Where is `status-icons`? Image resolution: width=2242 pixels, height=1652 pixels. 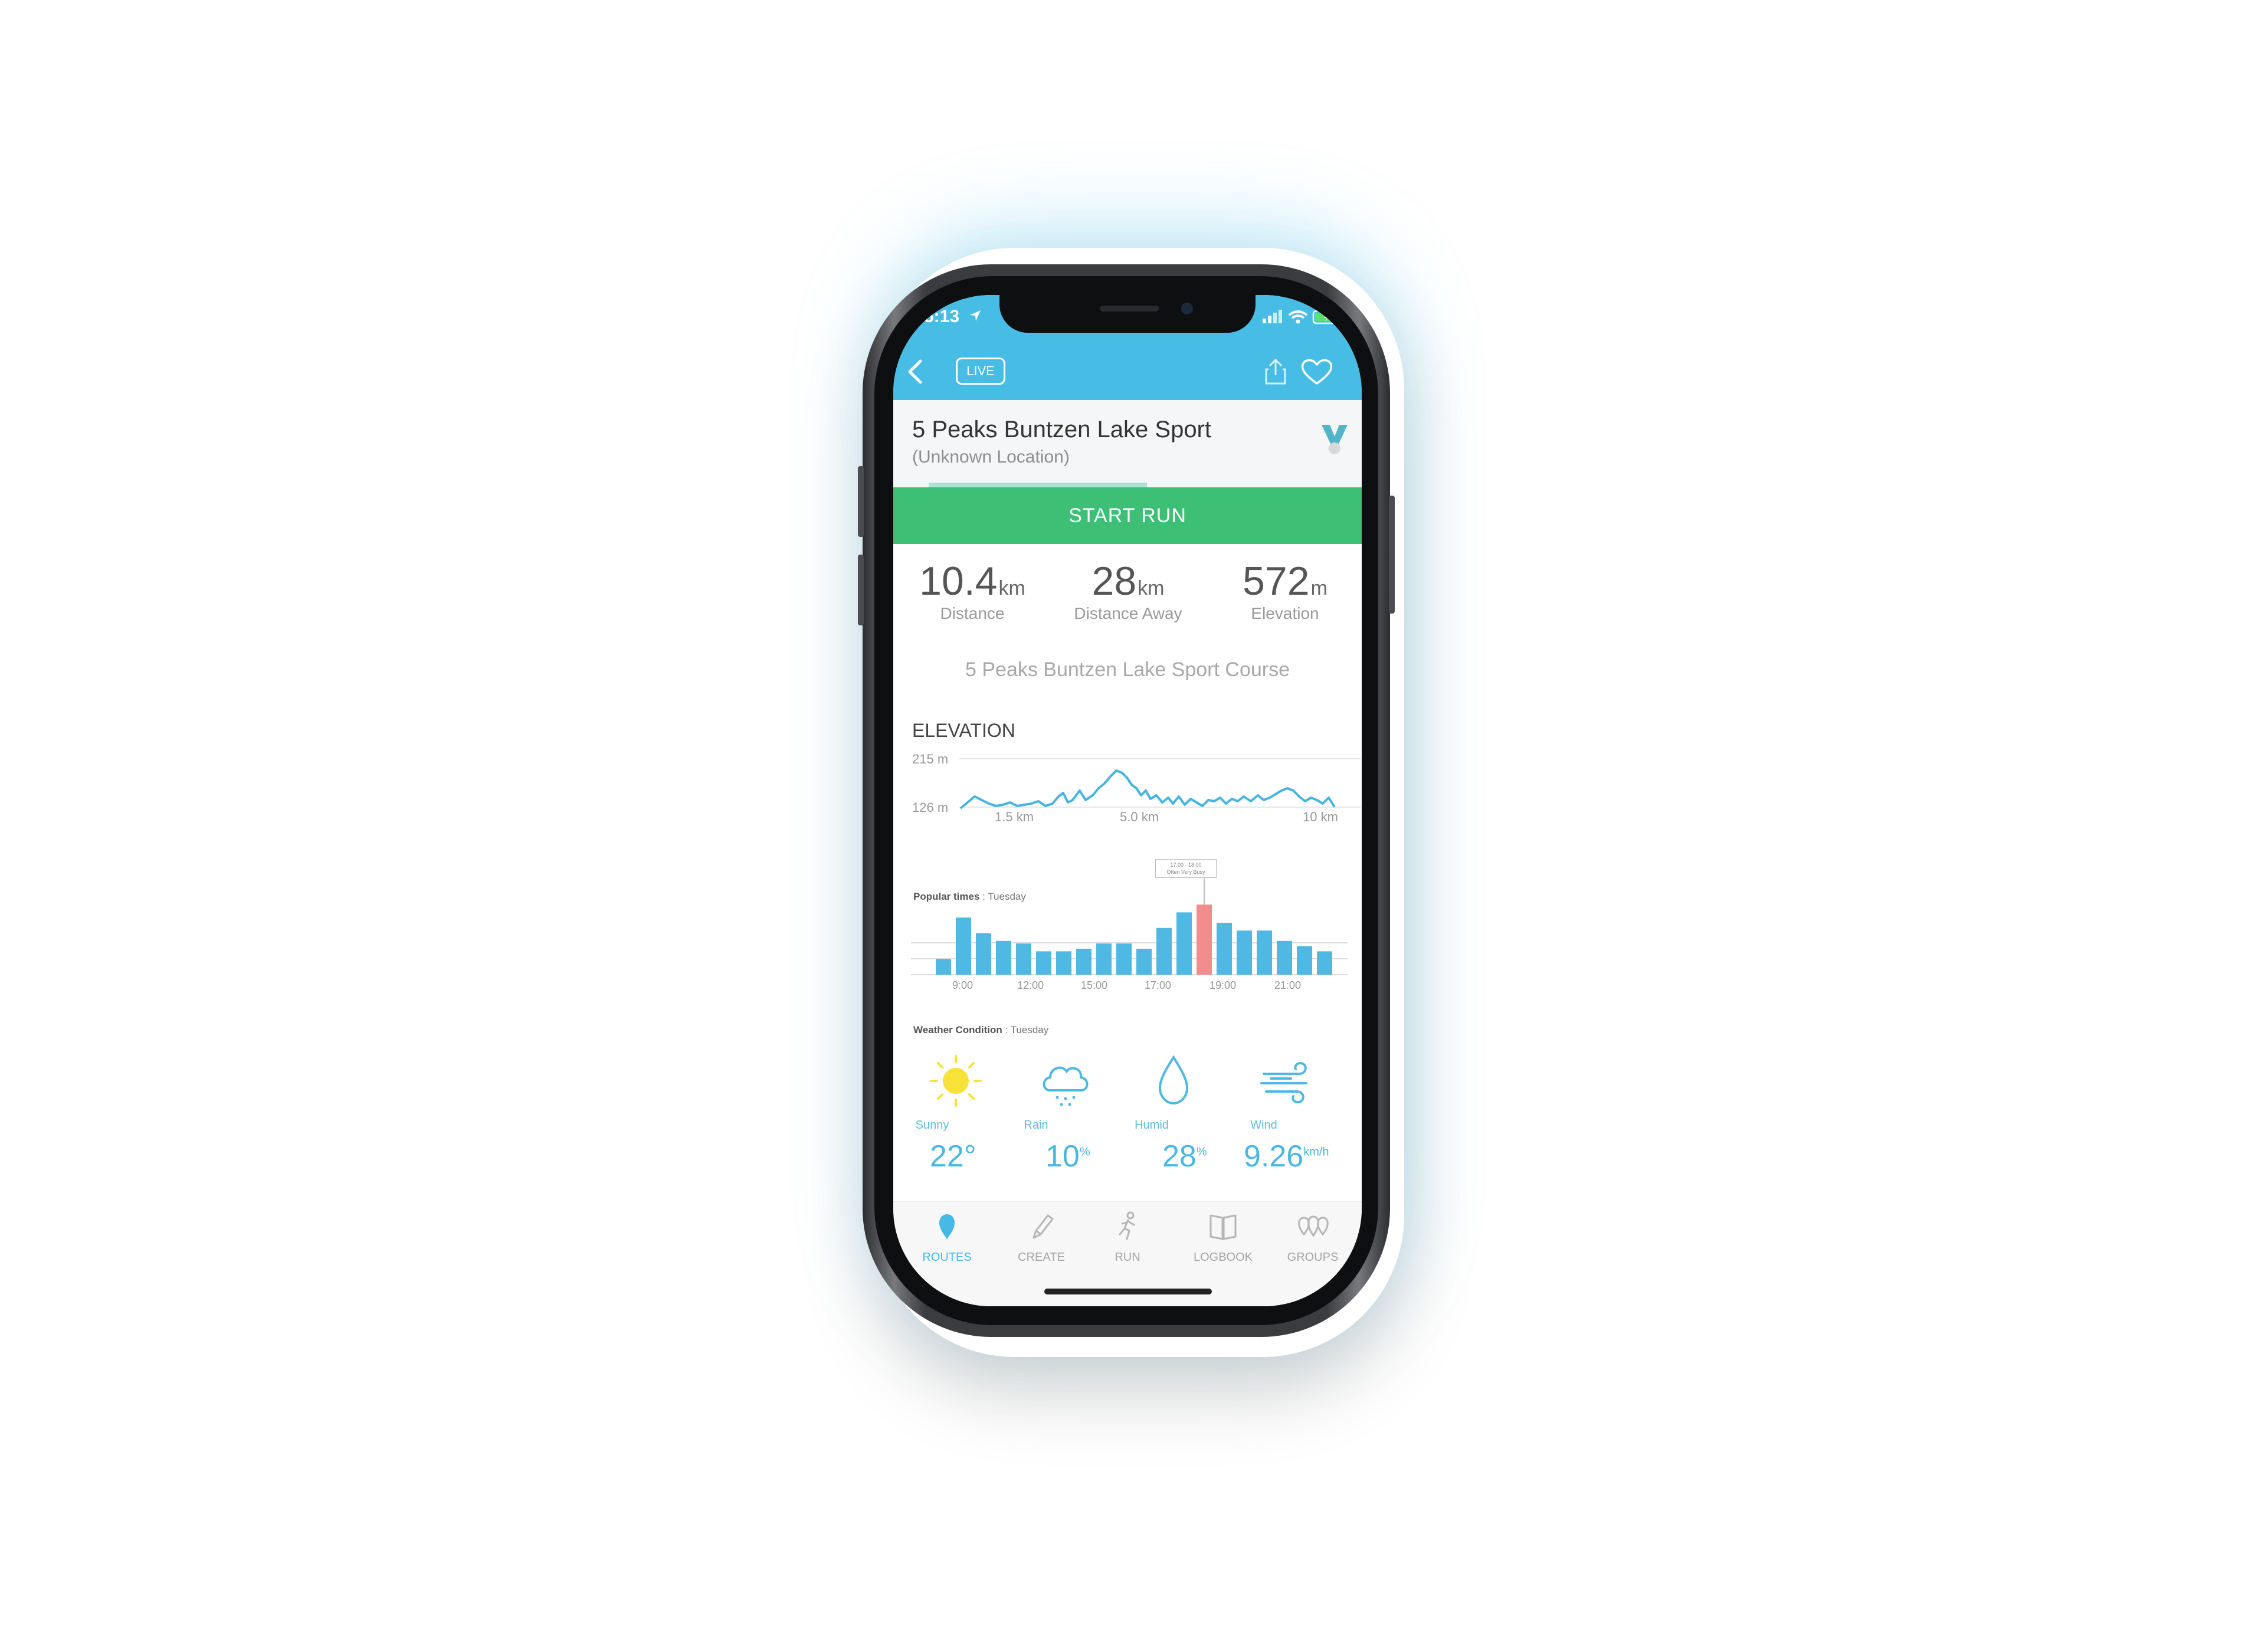 status-icons is located at coordinates (1303, 317).